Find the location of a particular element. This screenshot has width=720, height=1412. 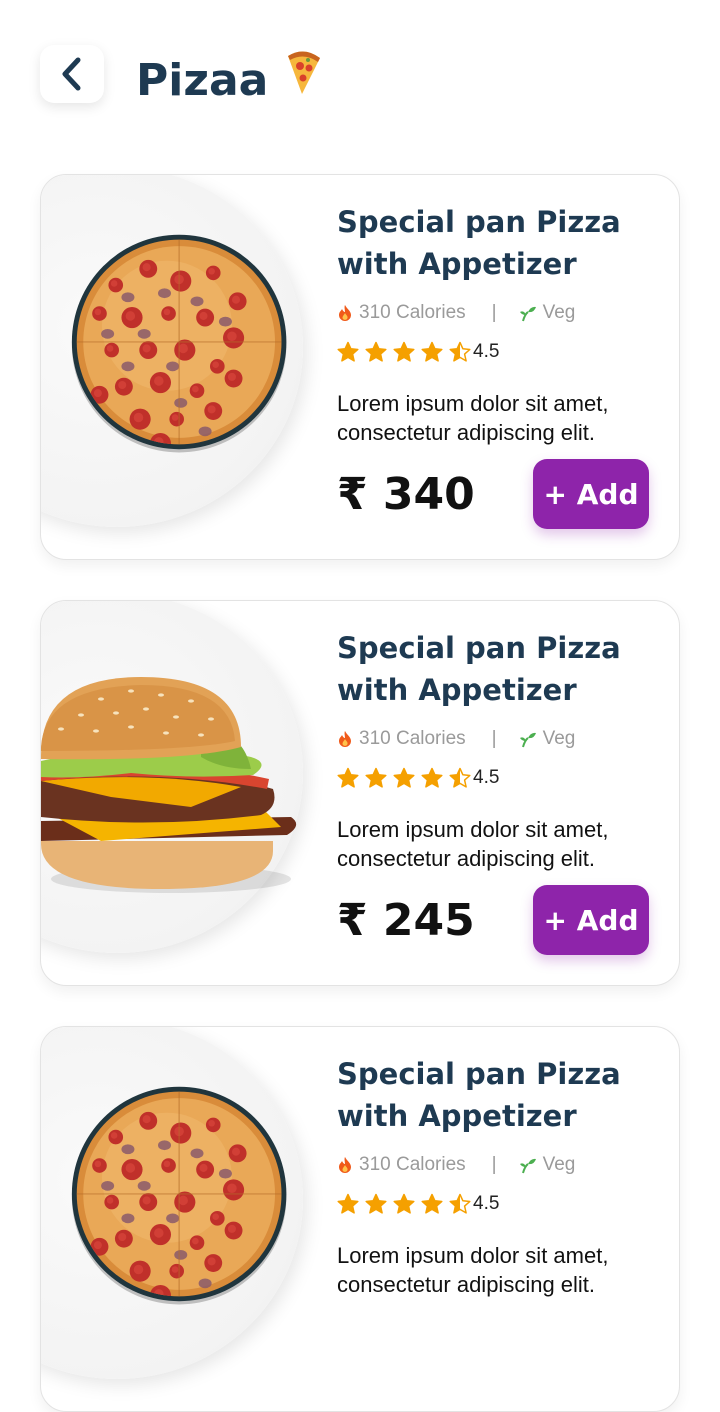

product-price: ₹ 340 is located at coordinates (406, 494).